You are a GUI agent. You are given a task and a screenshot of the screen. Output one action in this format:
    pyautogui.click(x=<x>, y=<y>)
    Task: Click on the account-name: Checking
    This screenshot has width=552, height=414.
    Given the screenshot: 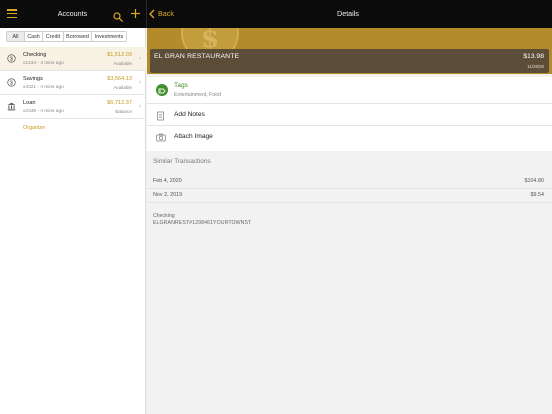 What is the action you would take?
    pyautogui.click(x=35, y=55)
    